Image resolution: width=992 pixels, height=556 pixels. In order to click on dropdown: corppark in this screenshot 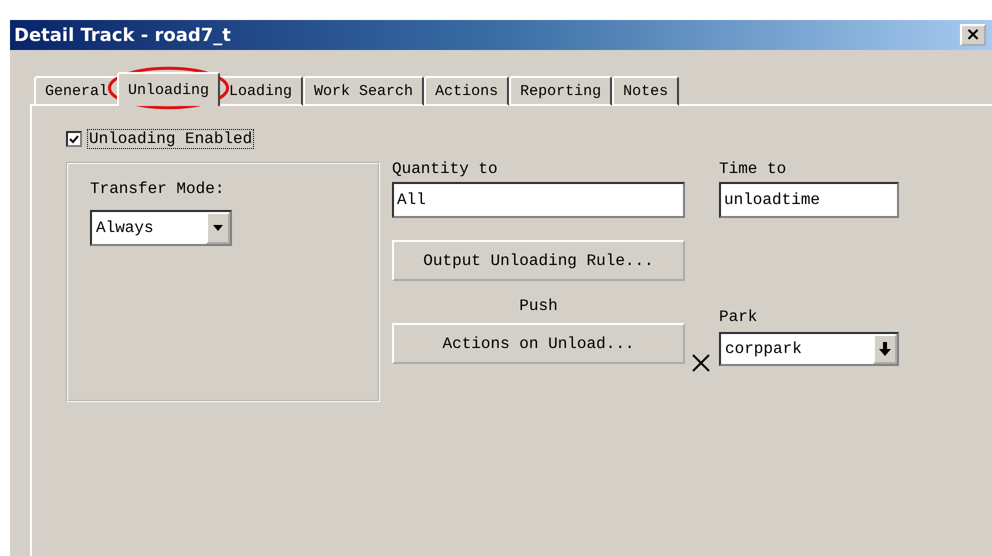, I will do `click(809, 349)`.